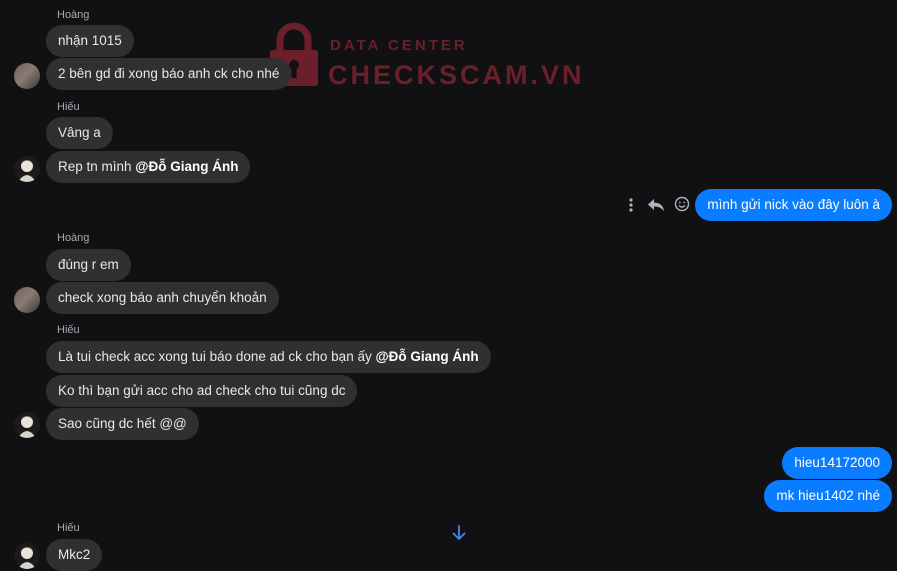 The height and width of the screenshot is (571, 897). What do you see at coordinates (399, 45) in the screenshot?
I see `watermark-line1: DATA CENTER` at bounding box center [399, 45].